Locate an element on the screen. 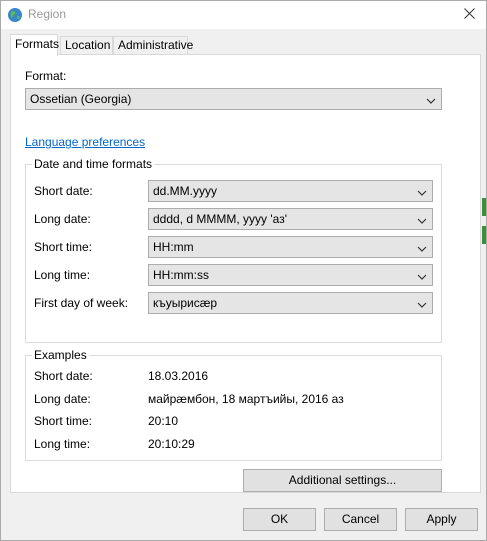 The image size is (487, 541). example-long-date-value: майрæмбон, 18 мартъийы, 2016 аз is located at coordinates (246, 399).